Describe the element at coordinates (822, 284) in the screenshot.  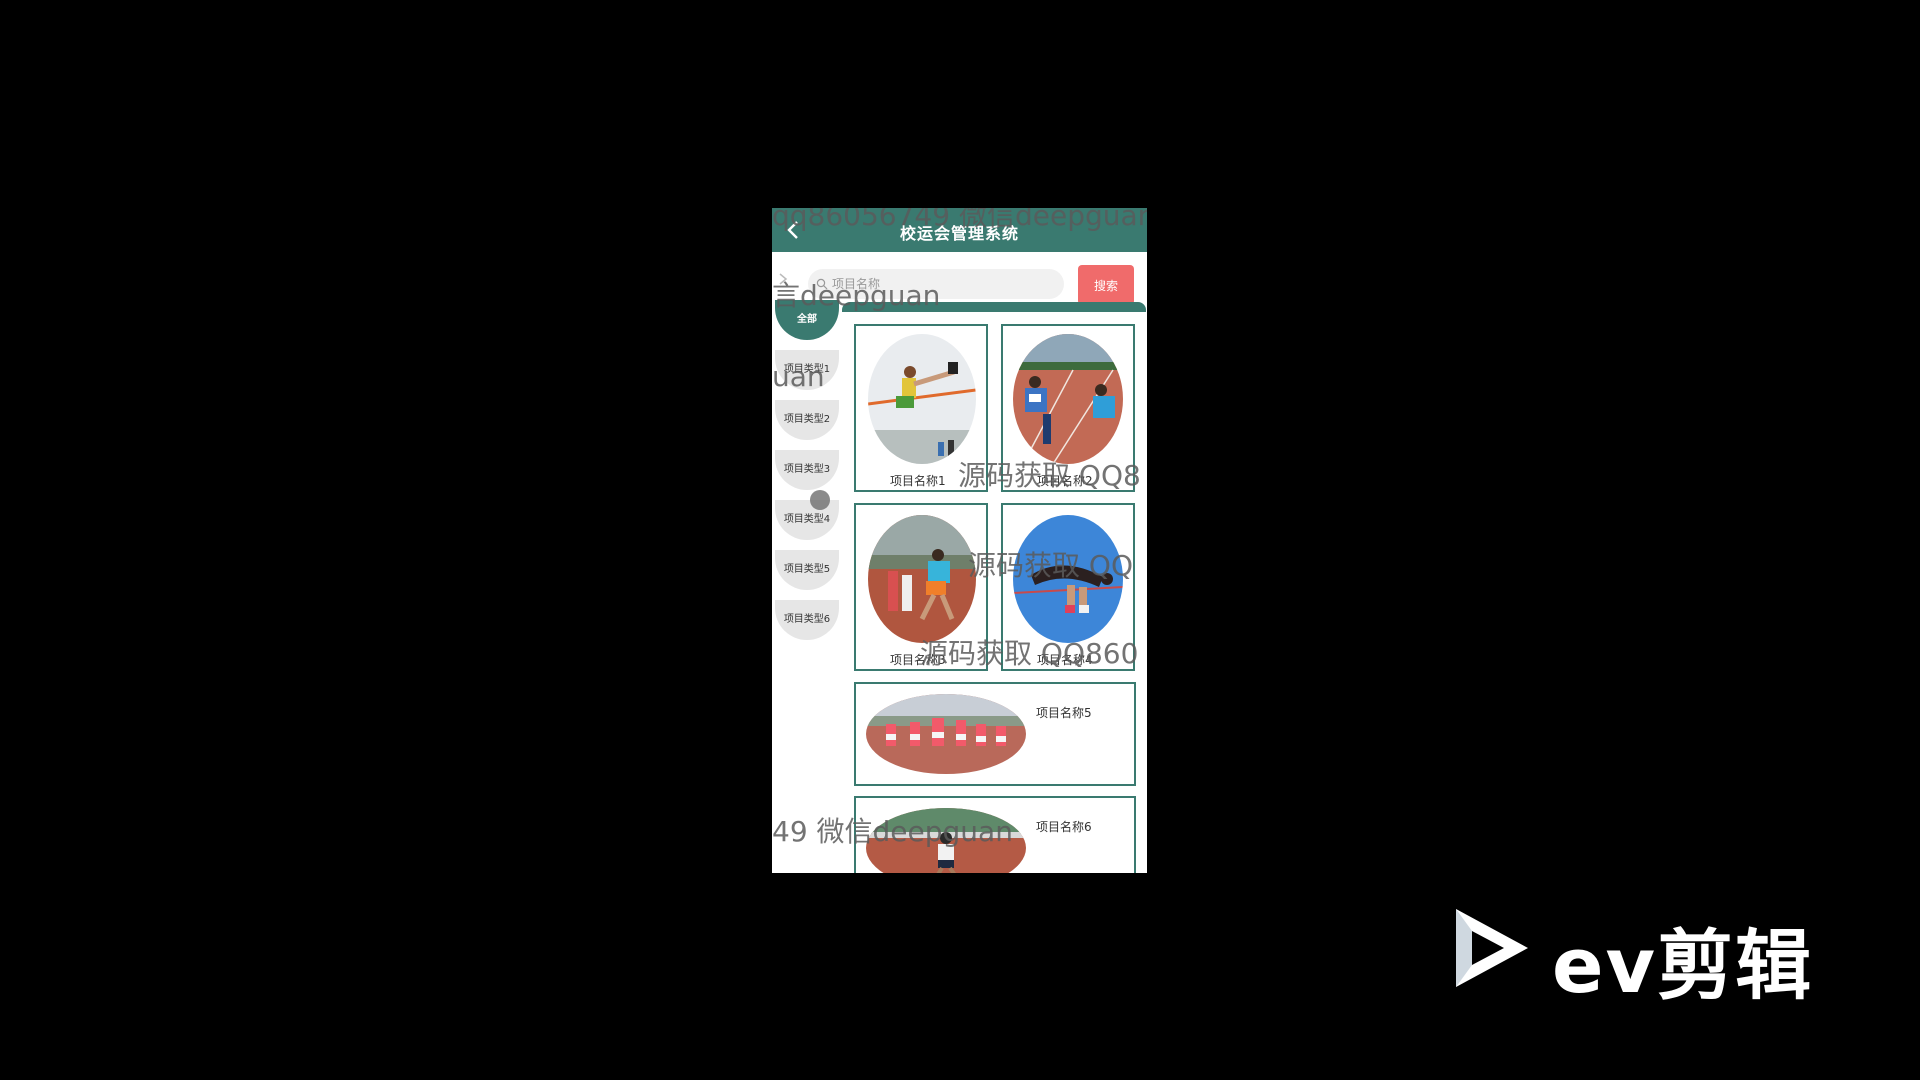
I see `search-icon` at that location.